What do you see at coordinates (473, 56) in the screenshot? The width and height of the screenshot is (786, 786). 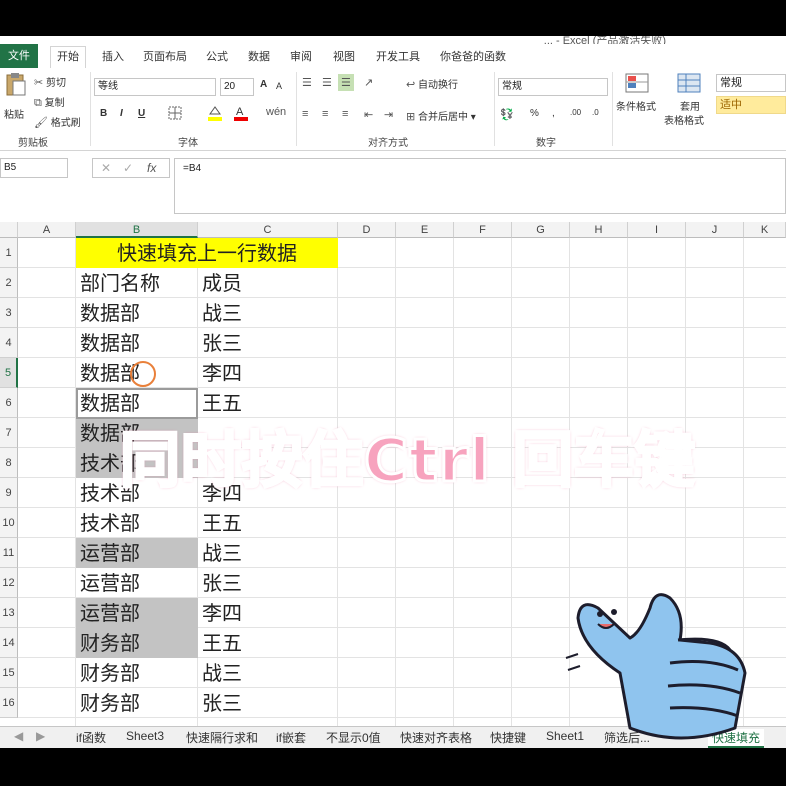 I see `tab-custom-functions: 你爸爸的函数` at bounding box center [473, 56].